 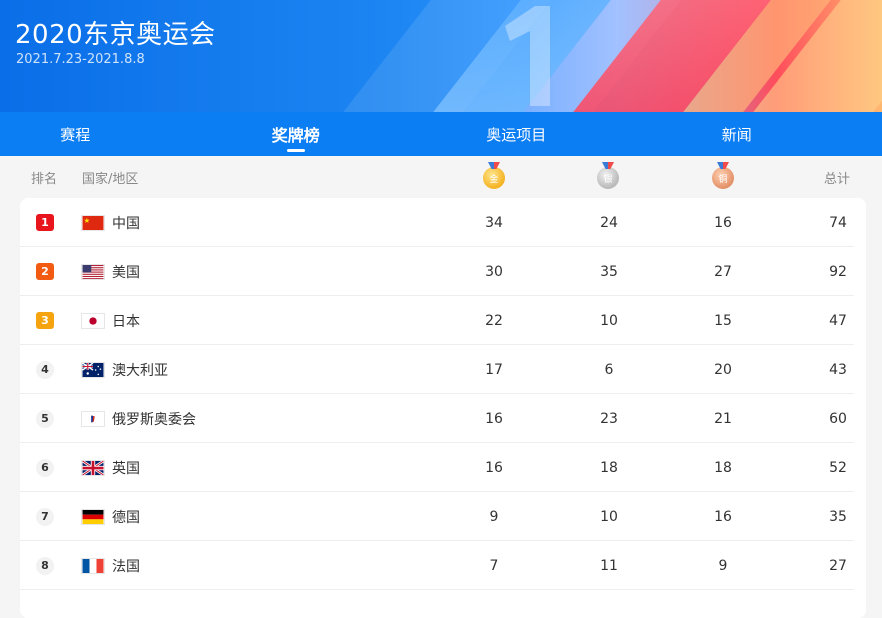 I want to click on tab-label: 奥运项目, so click(x=516, y=134).